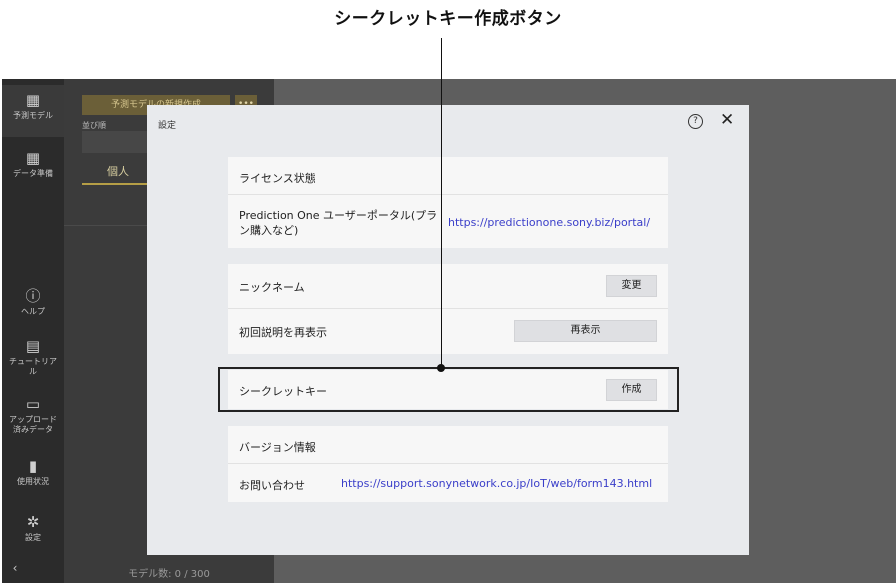 This screenshot has width=896, height=583. Describe the element at coordinates (441, 203) in the screenshot. I see `annotation-pointer-line` at that location.